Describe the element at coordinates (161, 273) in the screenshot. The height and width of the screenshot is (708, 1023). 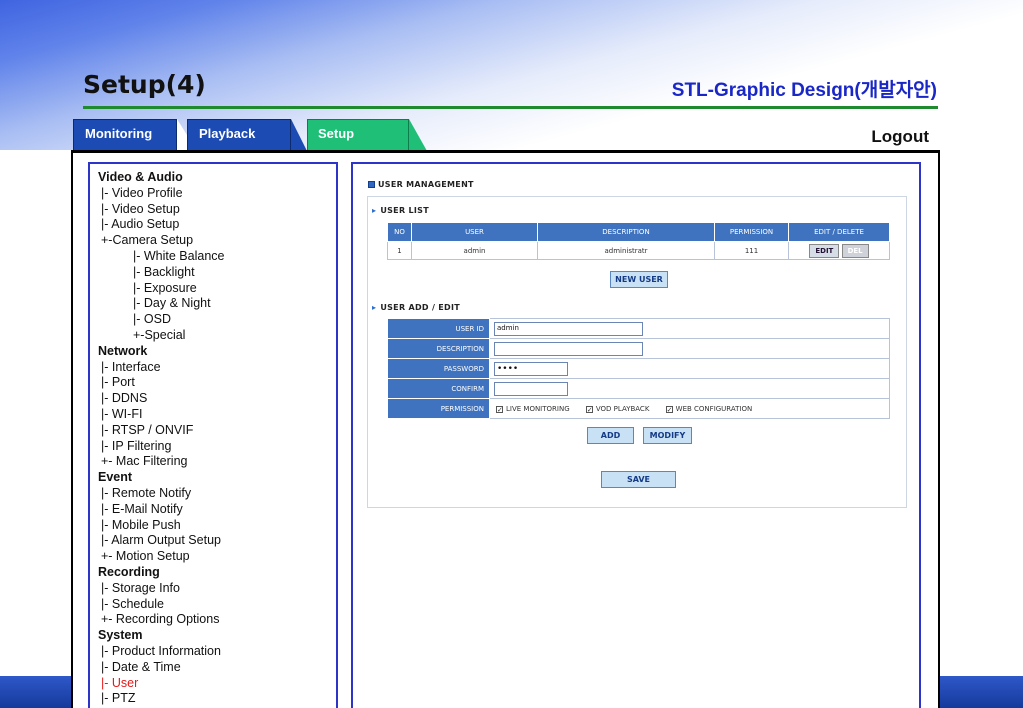
I see `menu-item: |- Backlight` at that location.